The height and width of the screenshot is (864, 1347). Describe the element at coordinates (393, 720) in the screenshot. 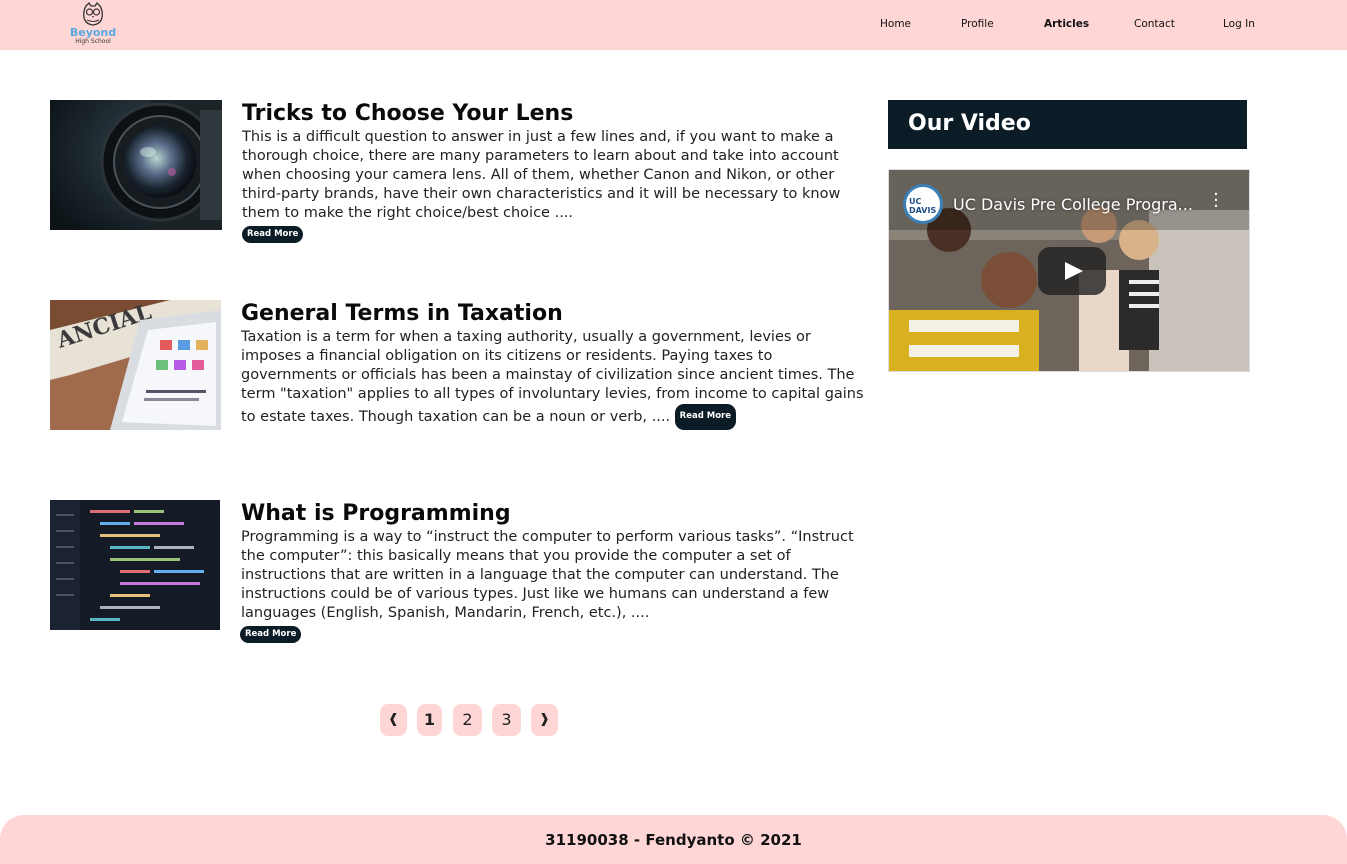

I see `pagination-prev-button: ❰` at that location.